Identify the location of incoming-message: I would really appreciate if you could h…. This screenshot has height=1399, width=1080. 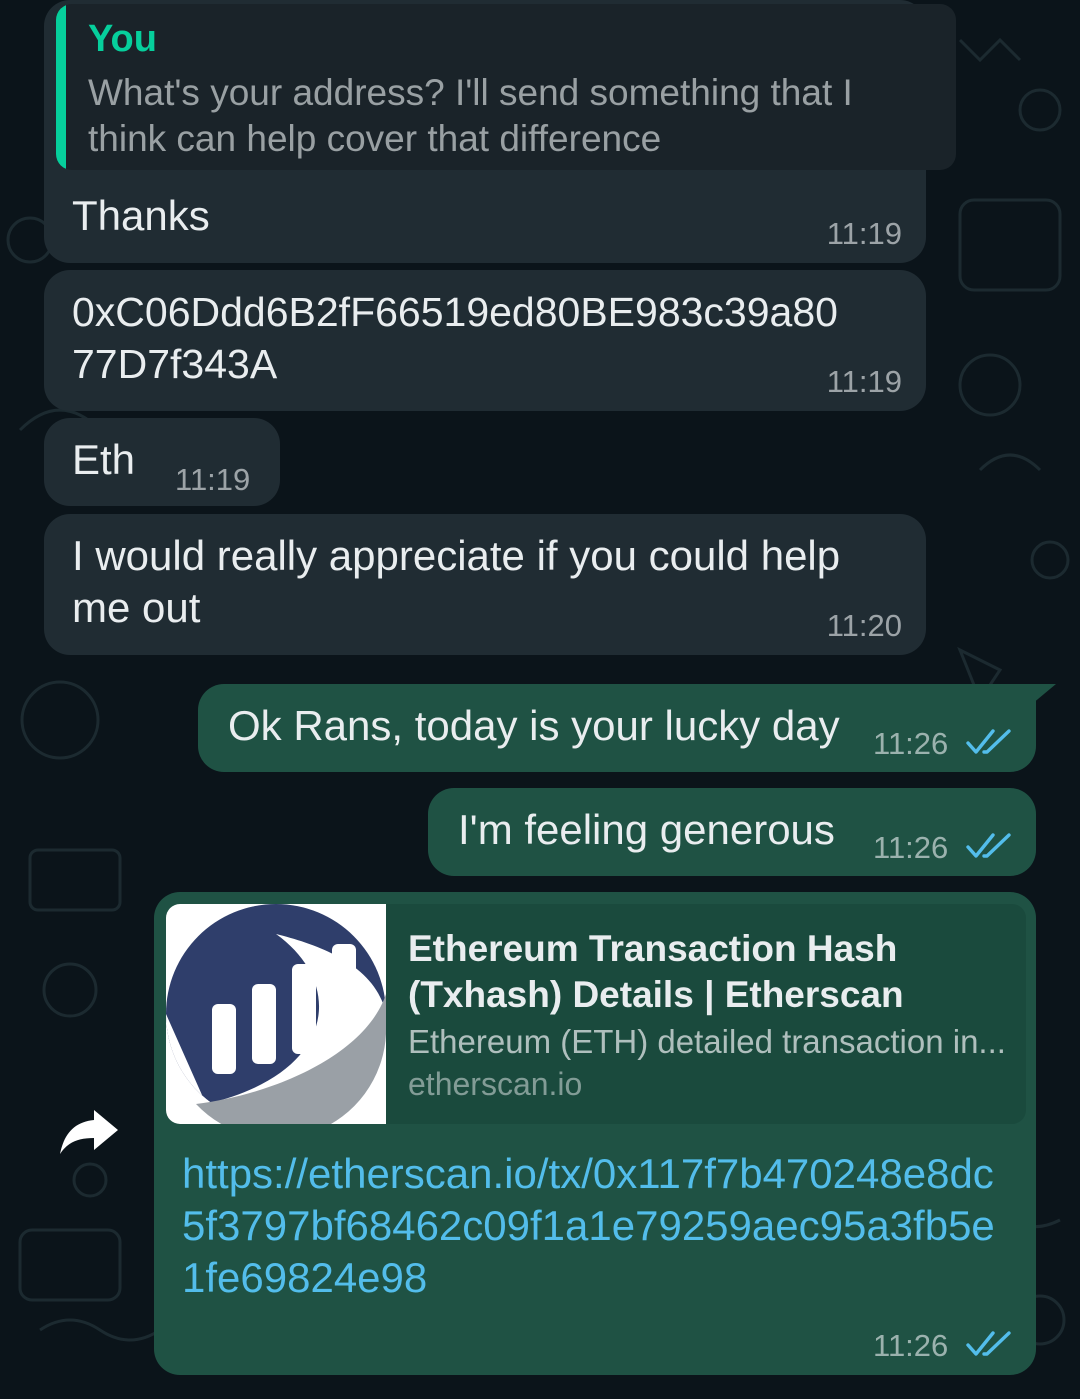
(485, 584).